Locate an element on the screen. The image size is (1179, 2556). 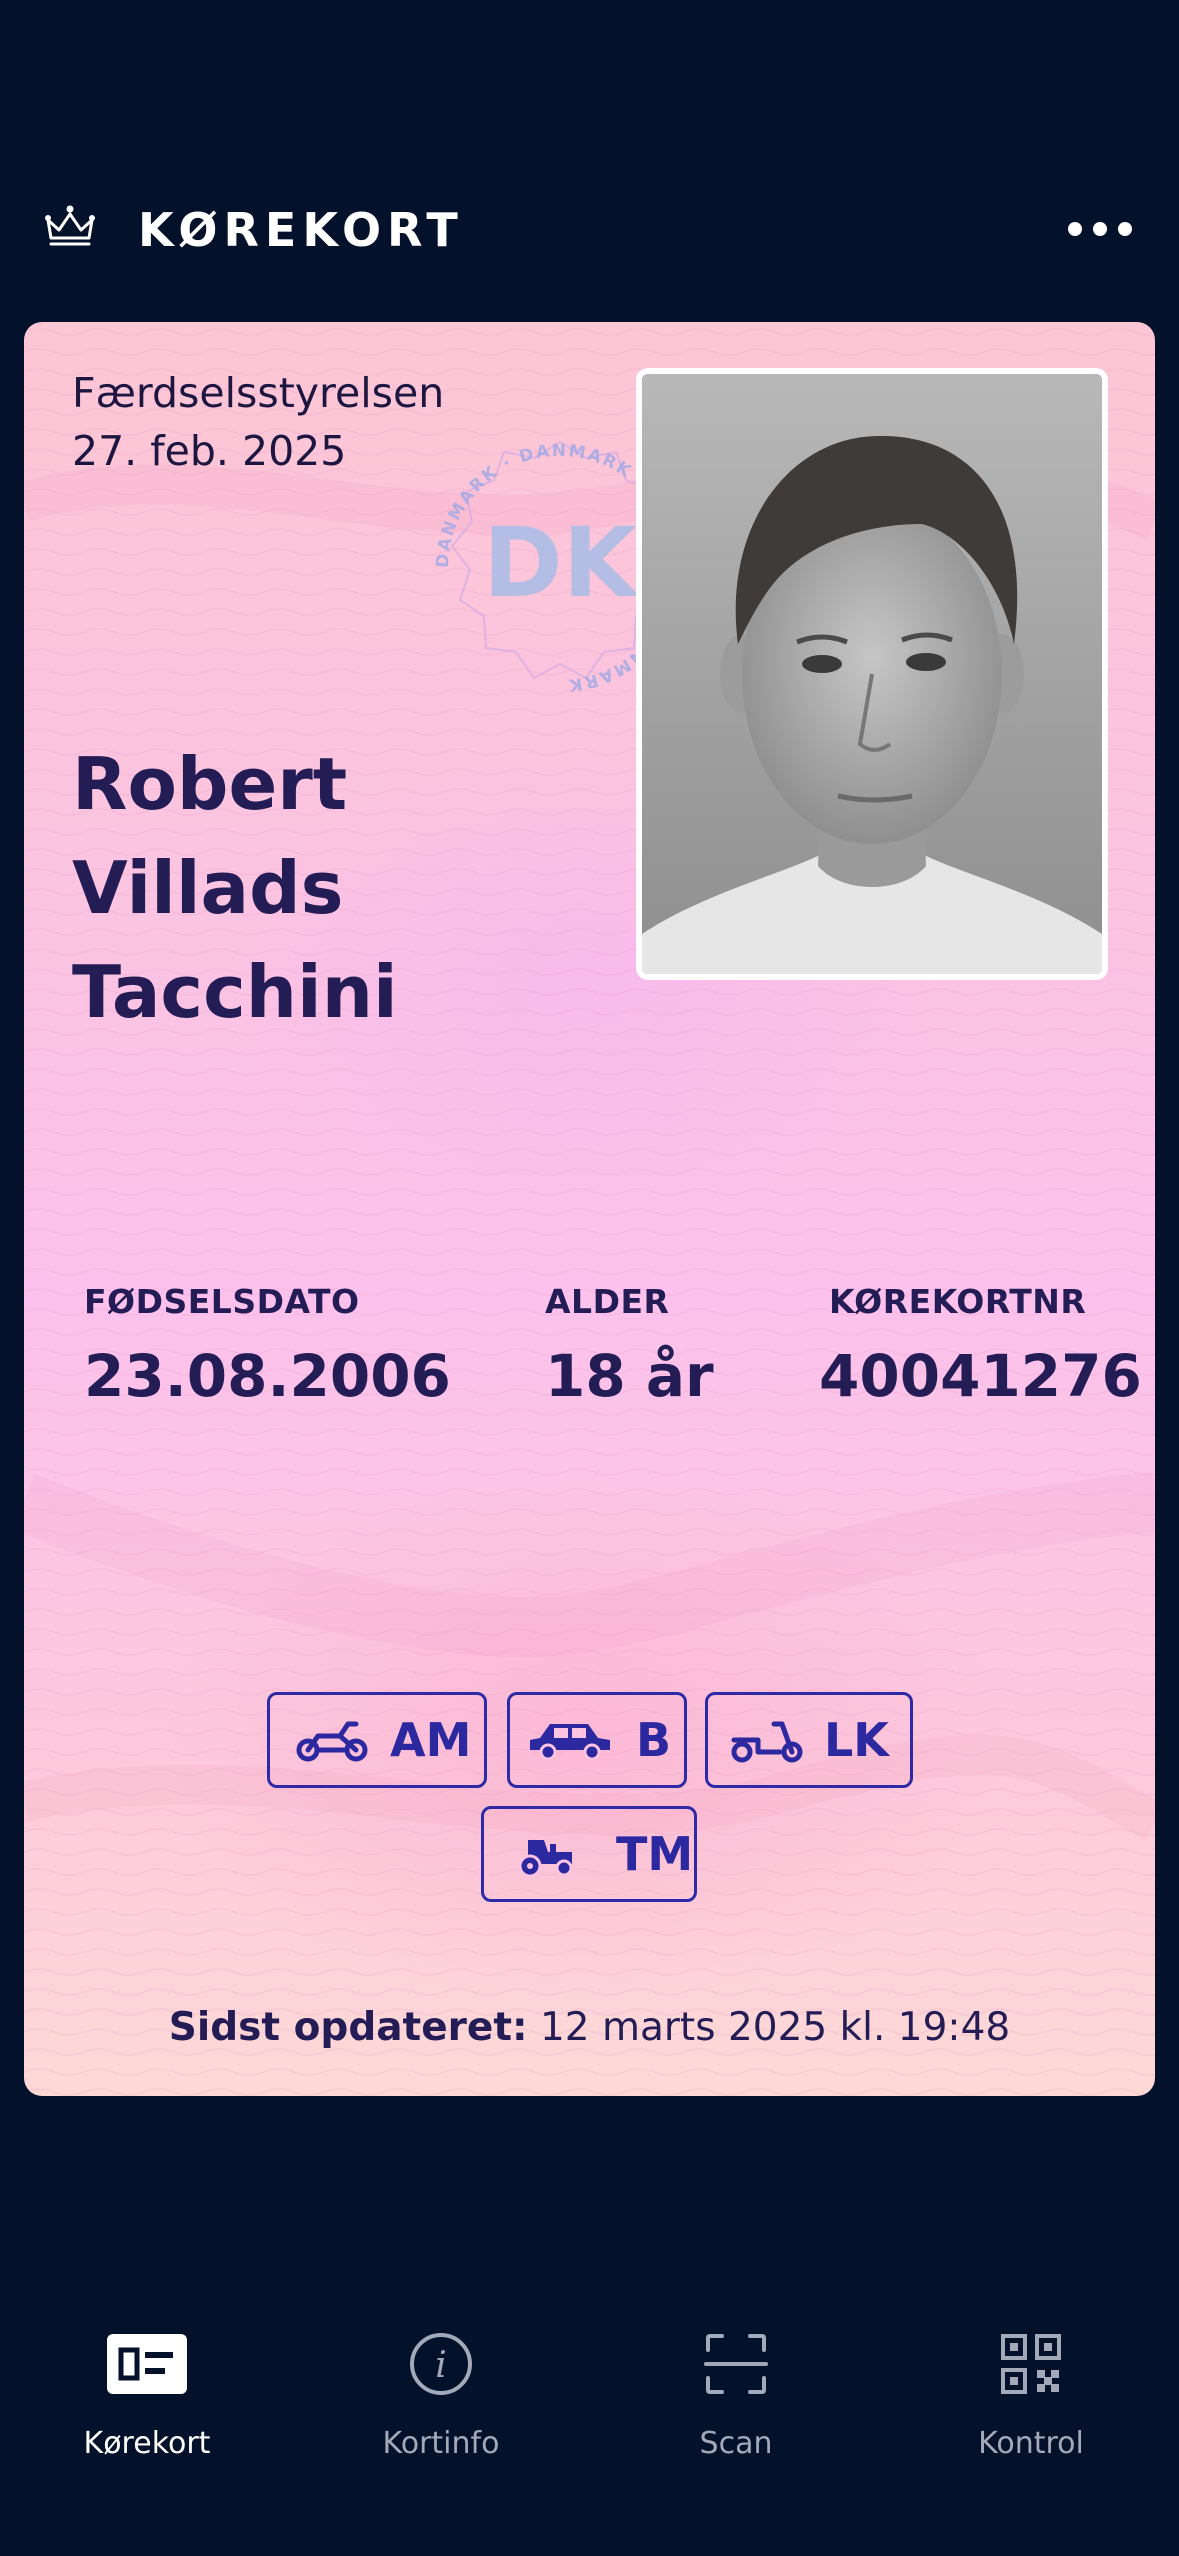
issuer-name: Færdselsstyrelsen is located at coordinates (258, 393).